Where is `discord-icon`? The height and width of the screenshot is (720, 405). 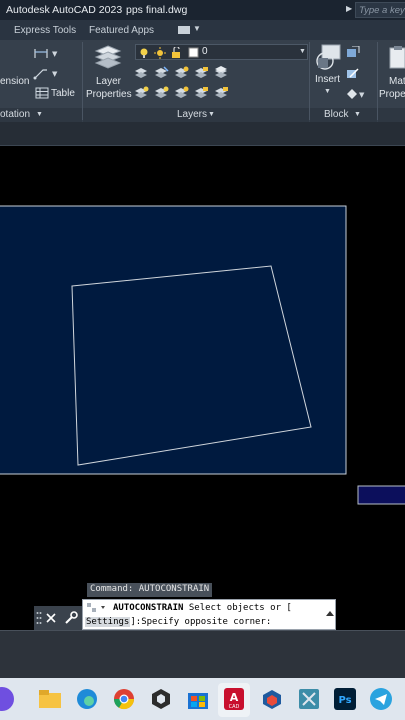 discord-icon is located at coordinates (7, 699).